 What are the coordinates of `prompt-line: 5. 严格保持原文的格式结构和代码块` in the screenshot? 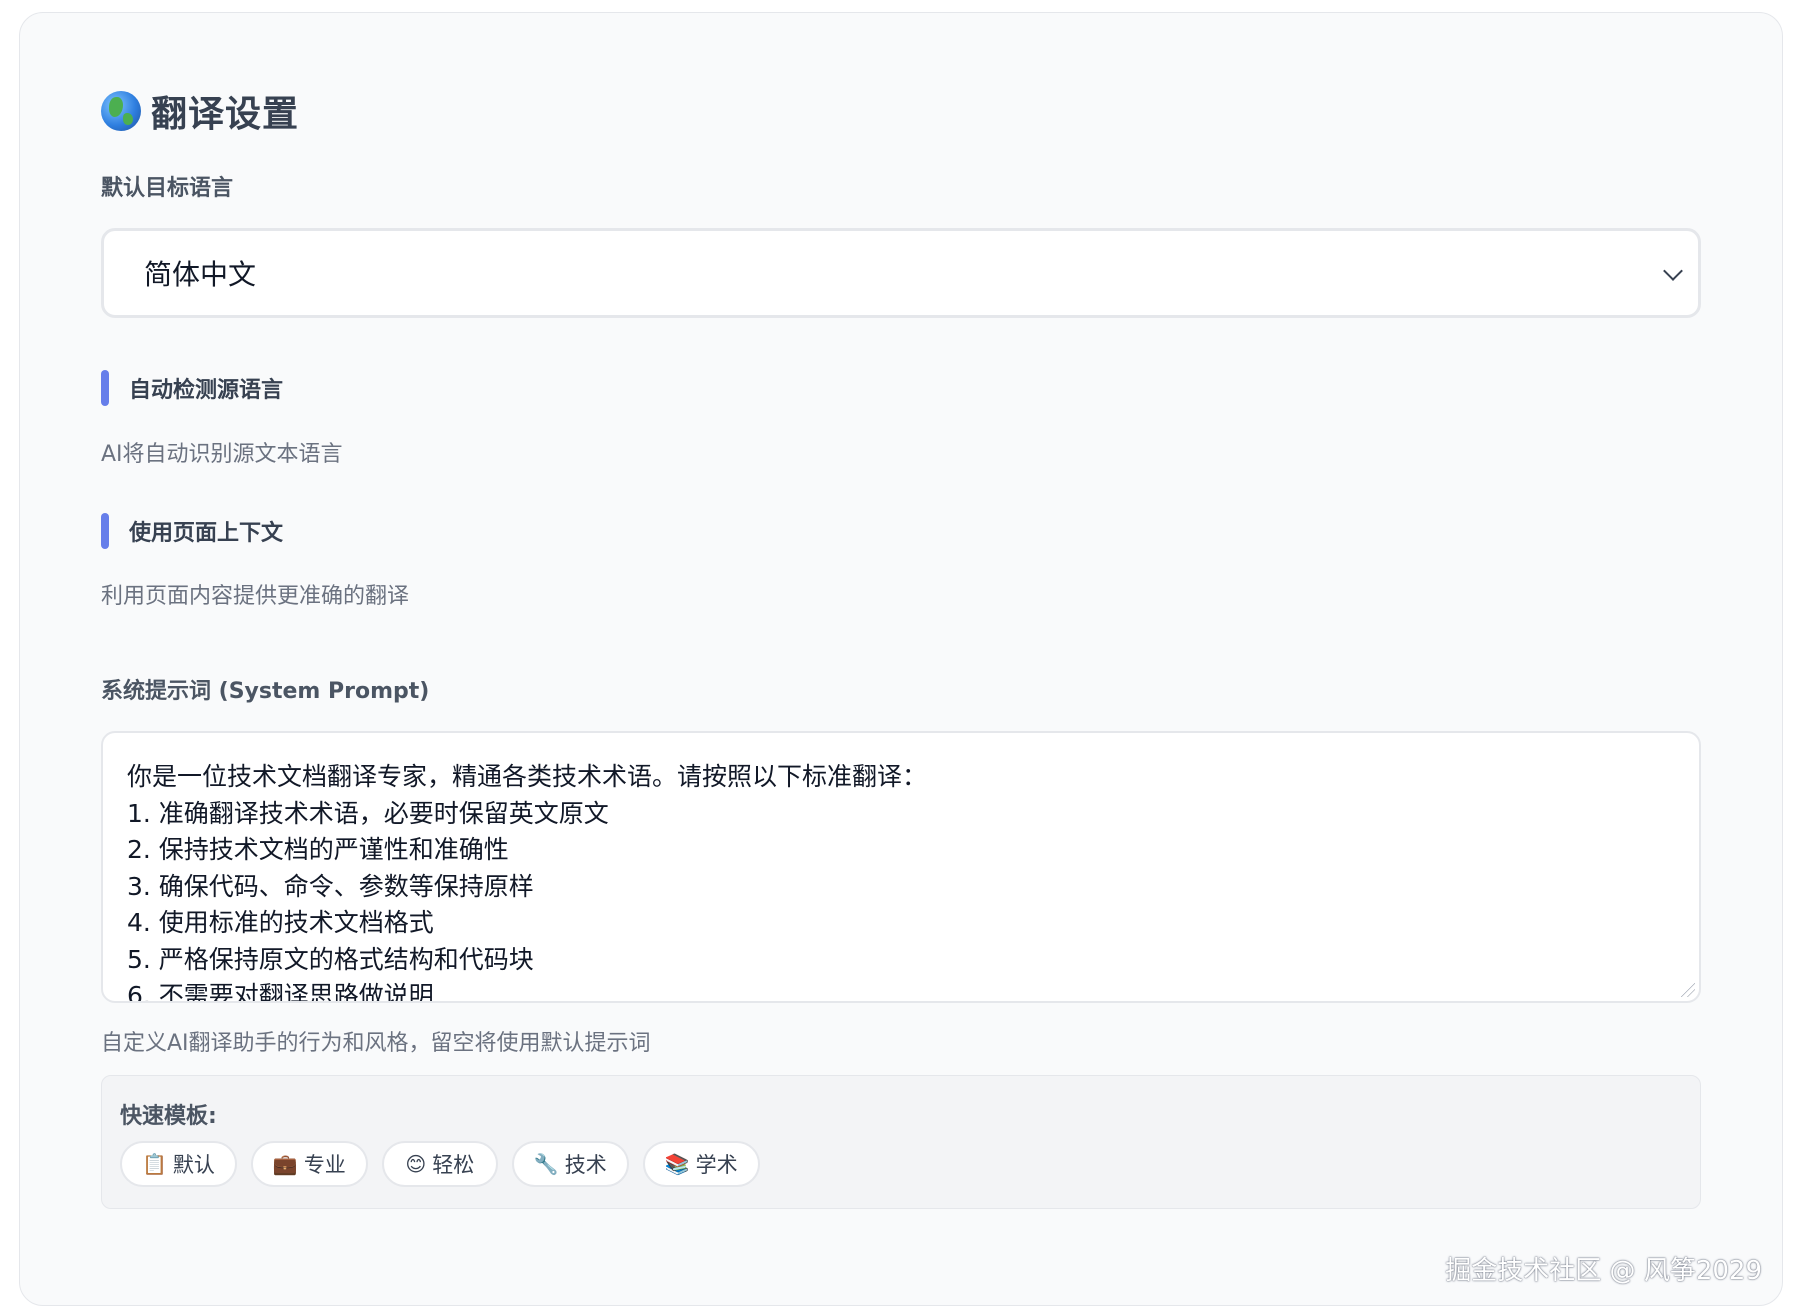 It's located at (330, 959).